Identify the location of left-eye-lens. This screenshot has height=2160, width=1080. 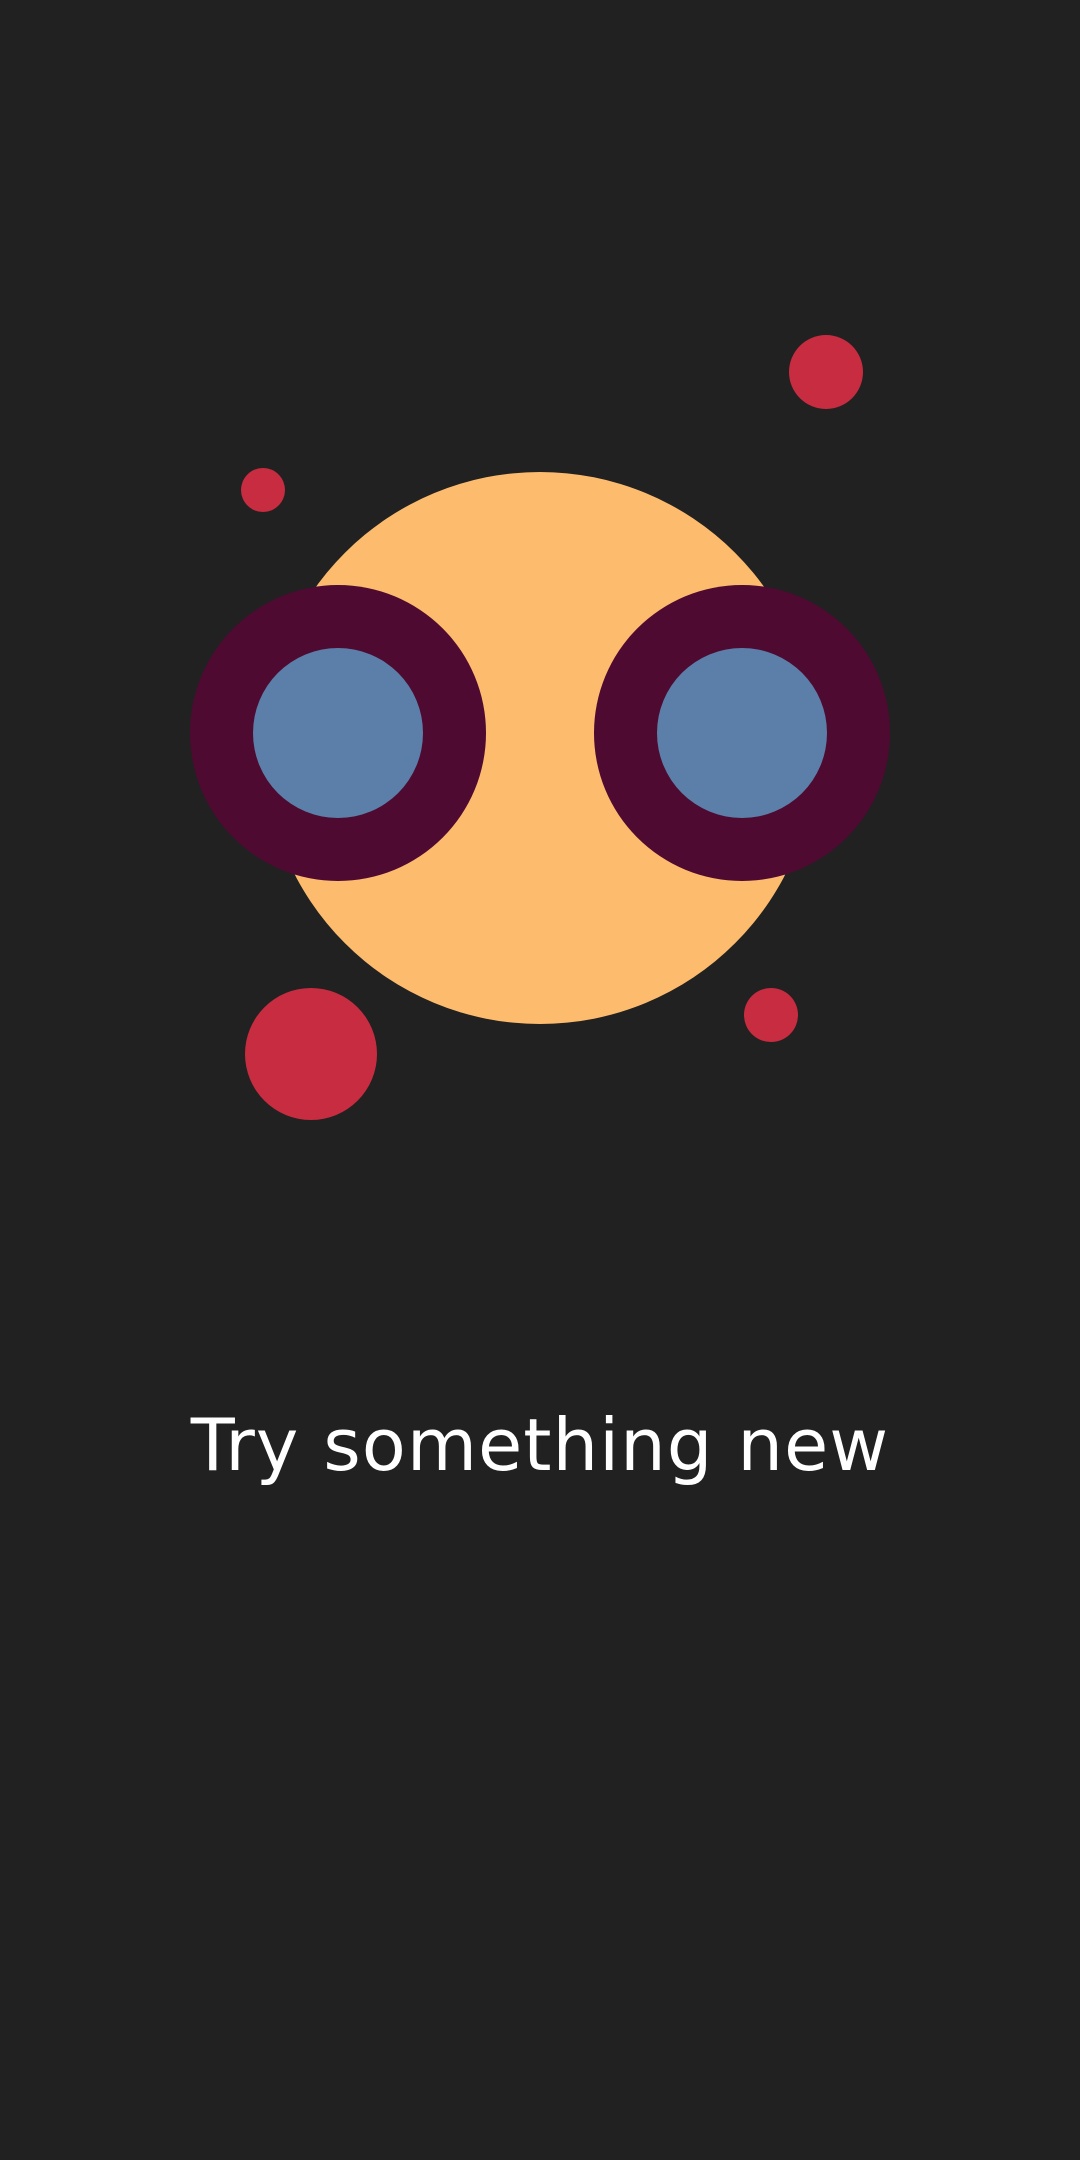
(338, 733).